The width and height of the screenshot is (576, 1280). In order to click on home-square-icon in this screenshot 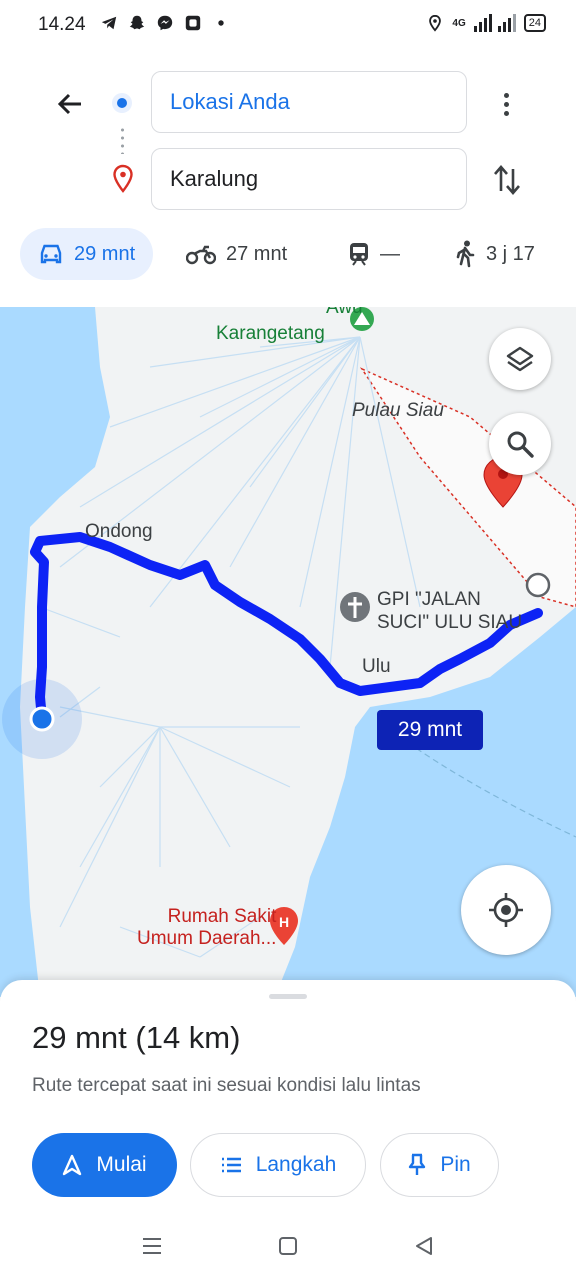, I will do `click(288, 1246)`.